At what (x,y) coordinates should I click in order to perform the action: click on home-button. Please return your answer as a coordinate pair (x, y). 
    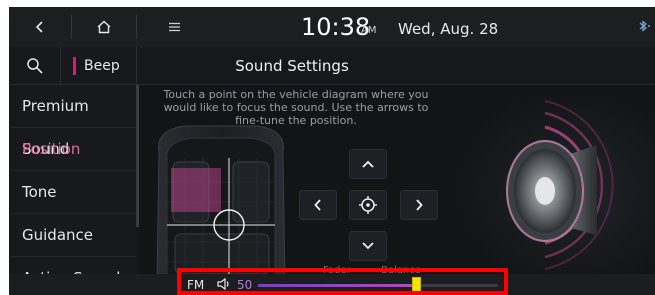
    Looking at the image, I should click on (104, 27).